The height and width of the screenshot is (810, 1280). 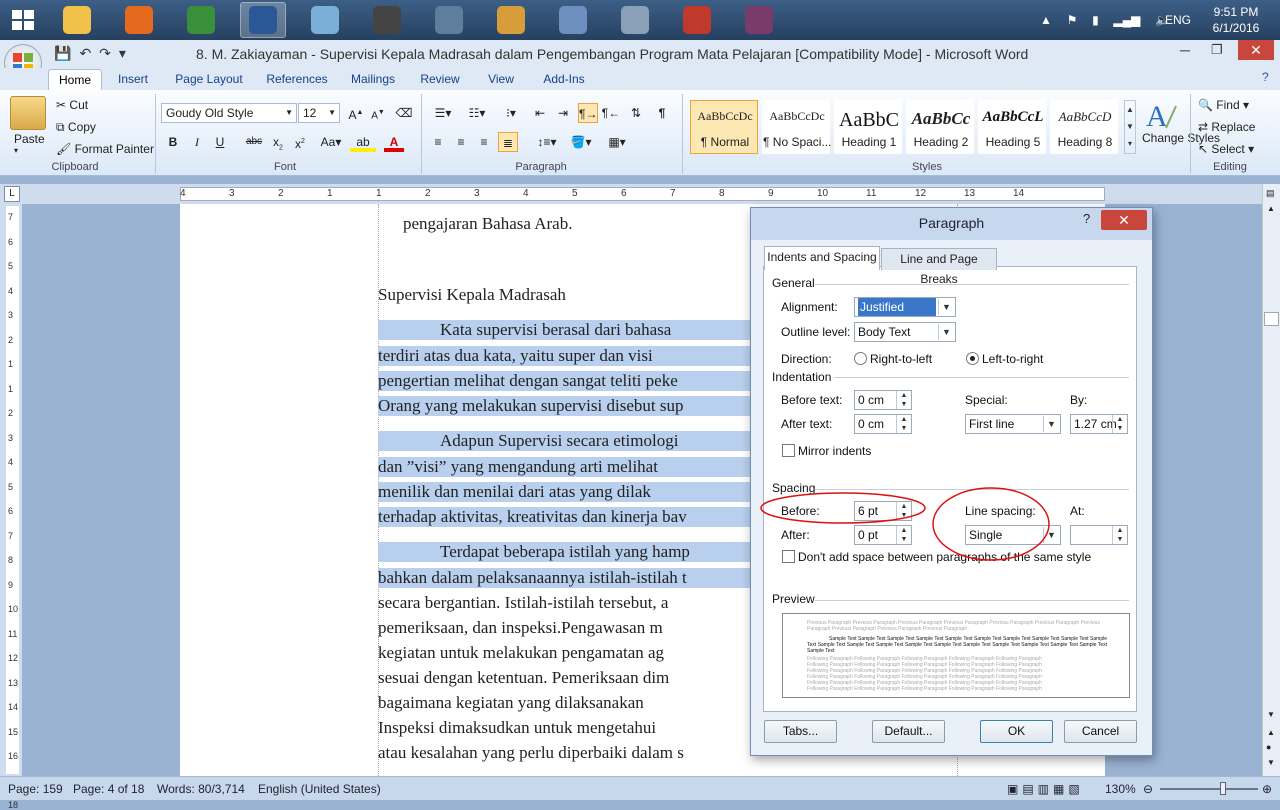 I want to click on style-gallery-item: AaBbCc Heading 2, so click(x=940, y=127).